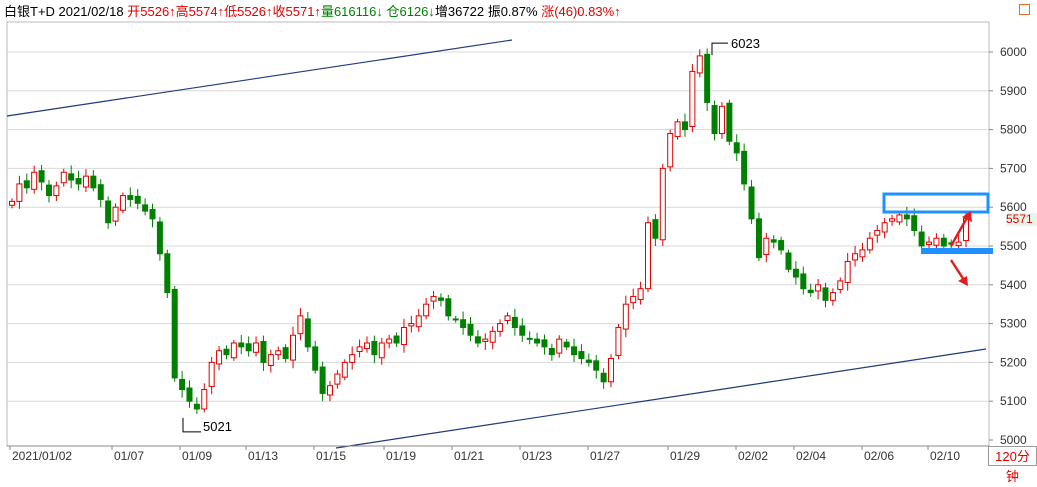 The height and width of the screenshot is (487, 1037). What do you see at coordinates (42, 456) in the screenshot?
I see `x-tick-label: 2021/01/02` at bounding box center [42, 456].